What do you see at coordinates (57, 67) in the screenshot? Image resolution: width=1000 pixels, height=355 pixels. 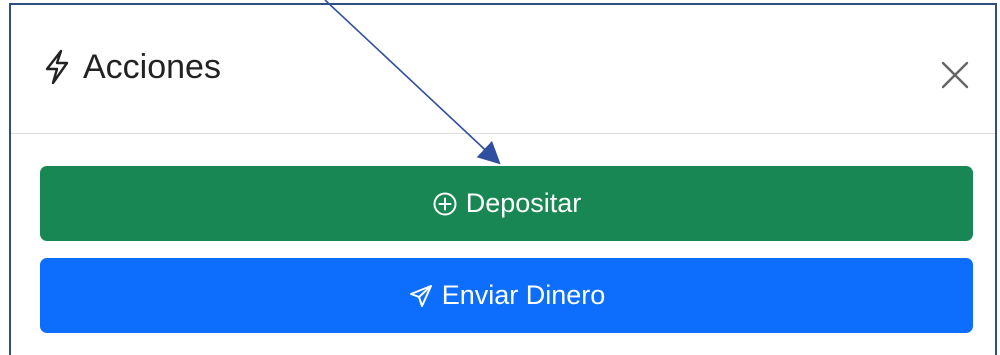 I see `lightning-bolt-icon` at bounding box center [57, 67].